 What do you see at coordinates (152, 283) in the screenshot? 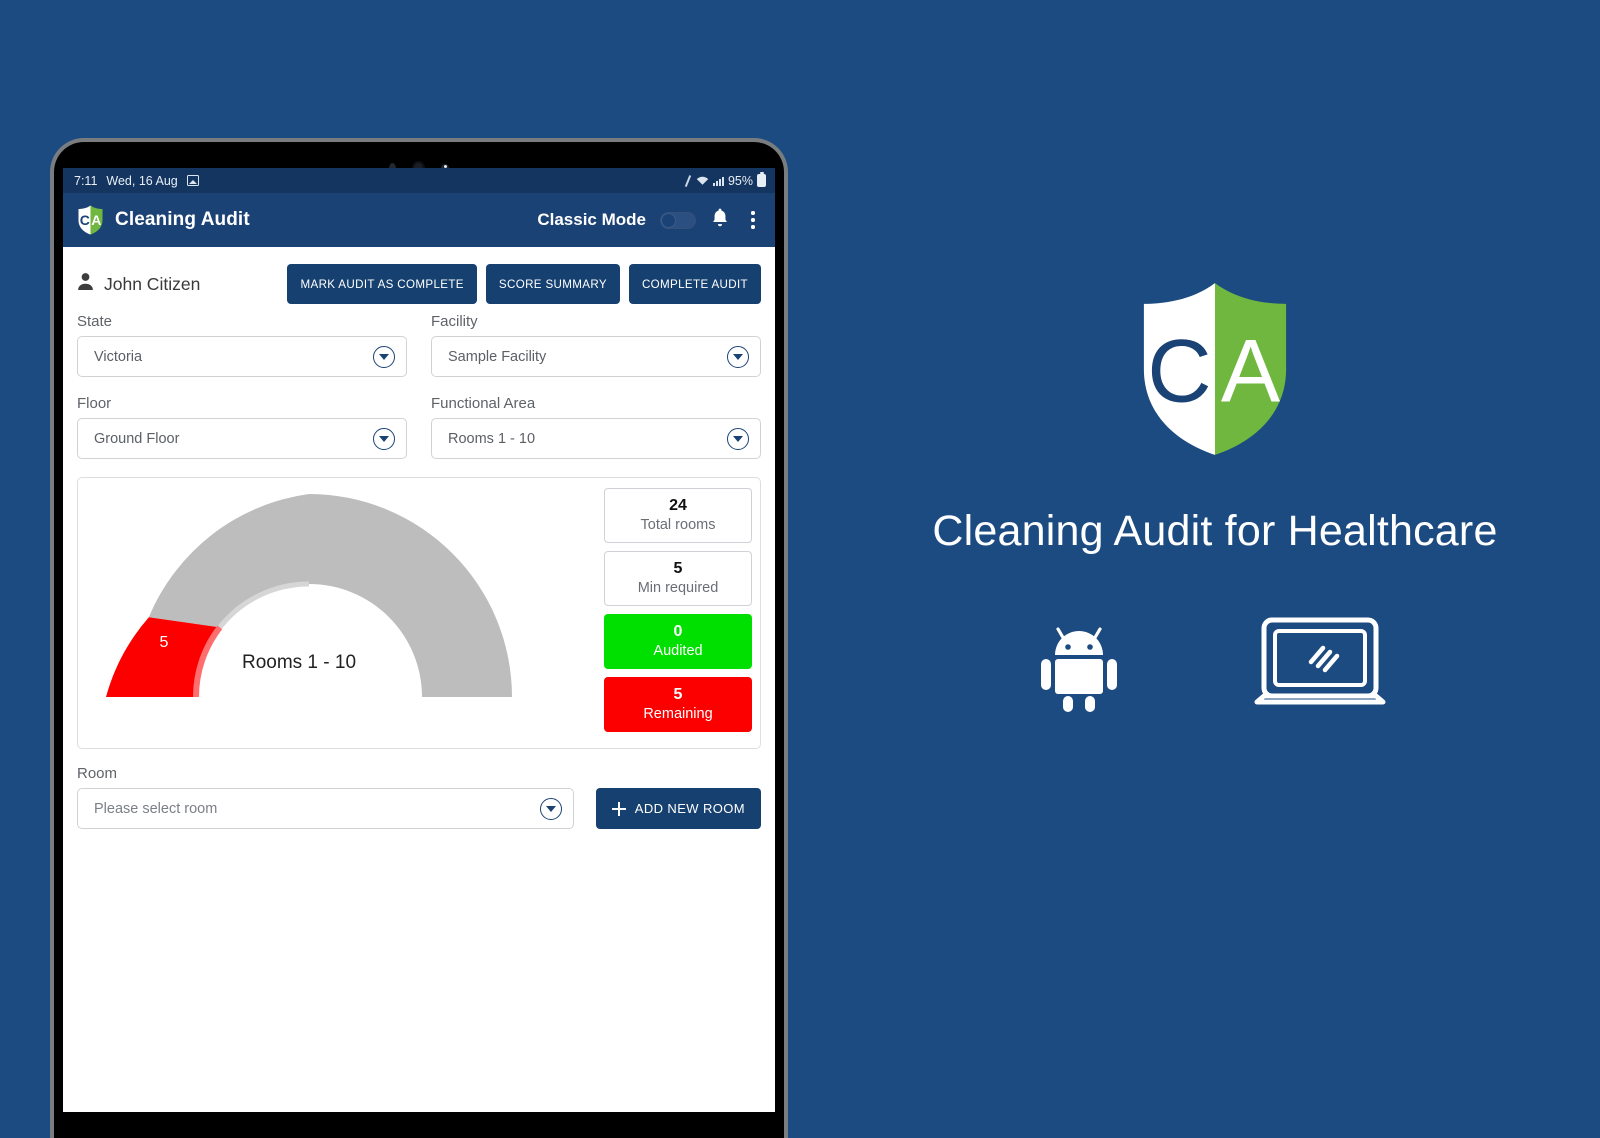
I see `user-name: John Citizen` at bounding box center [152, 283].